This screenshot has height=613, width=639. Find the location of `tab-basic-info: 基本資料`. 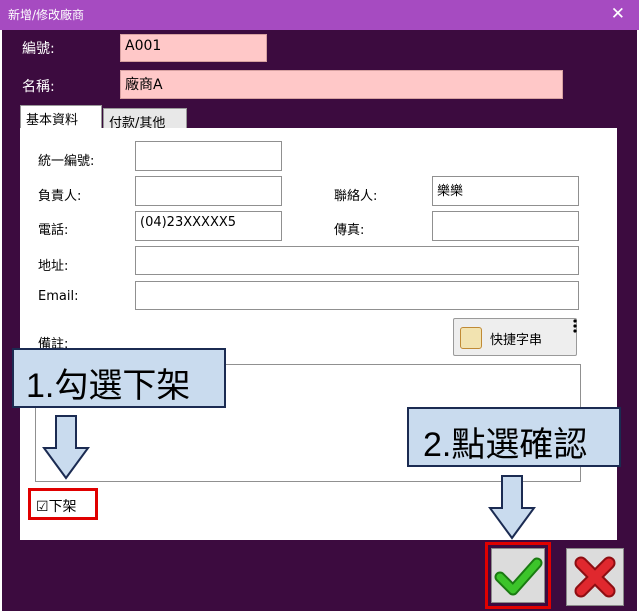

tab-basic-info: 基本資料 is located at coordinates (61, 117).